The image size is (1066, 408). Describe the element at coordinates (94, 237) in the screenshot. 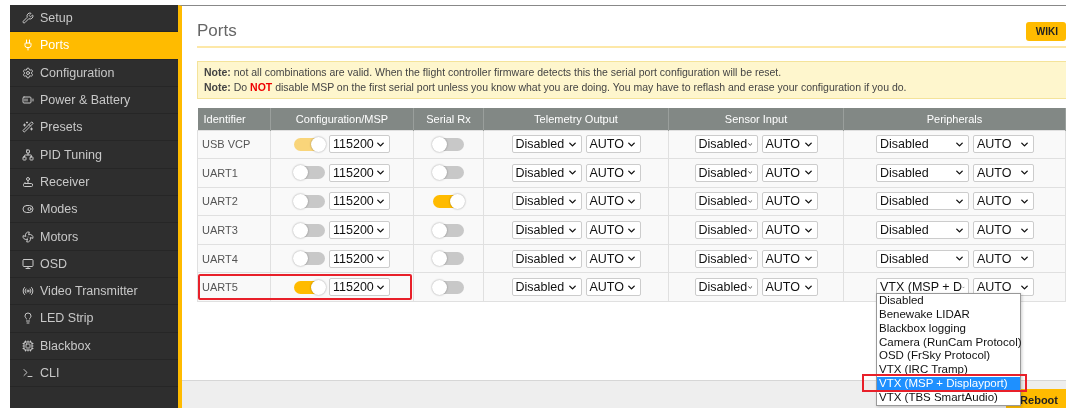

I see `sidebar-item: Motors` at that location.